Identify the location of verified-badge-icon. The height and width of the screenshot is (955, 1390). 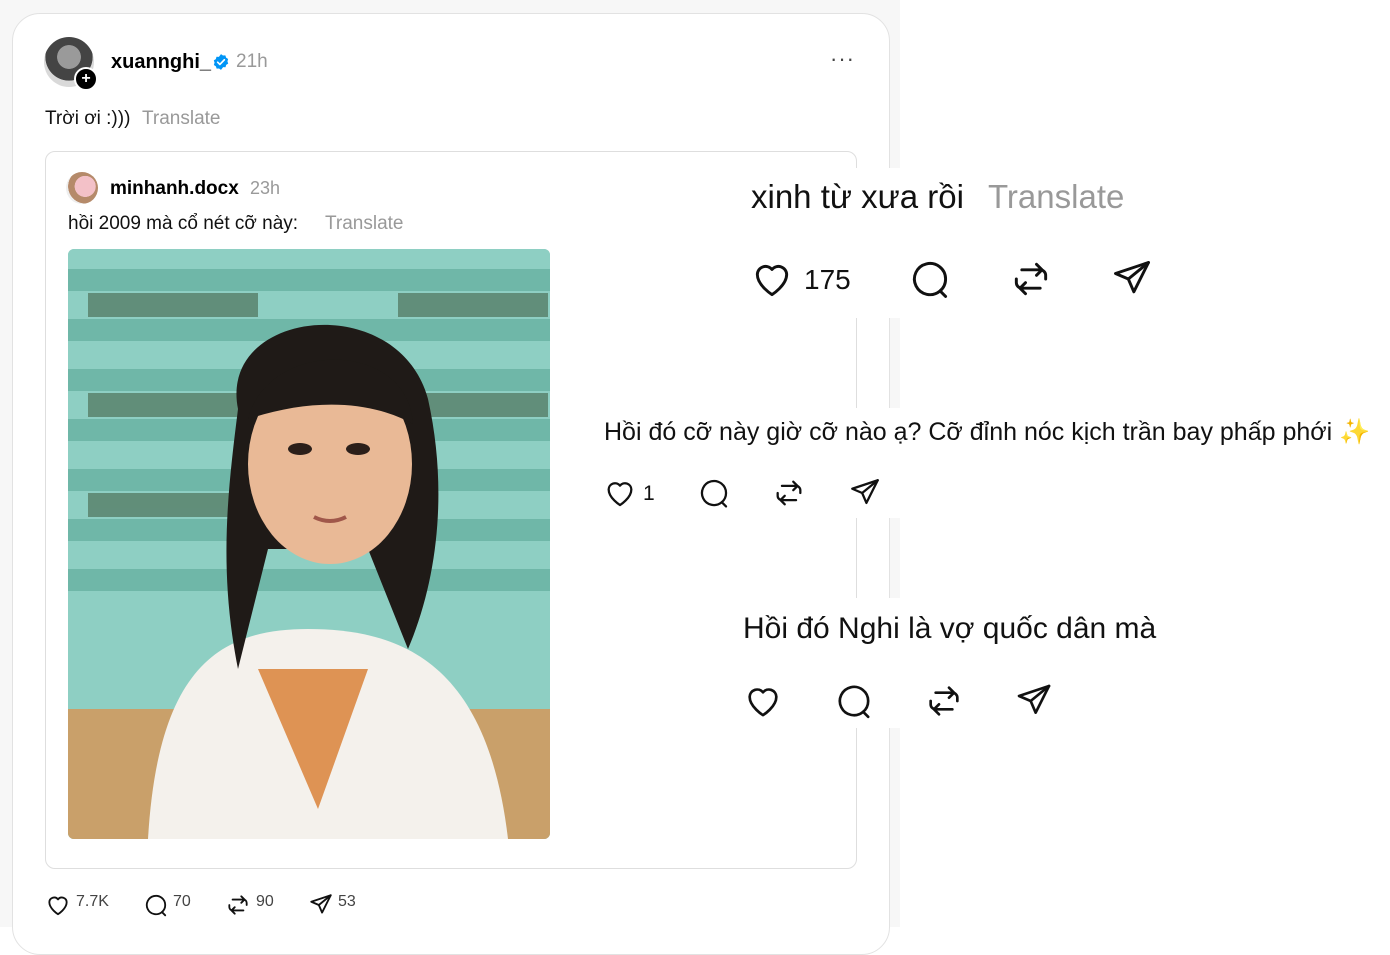
(221, 62).